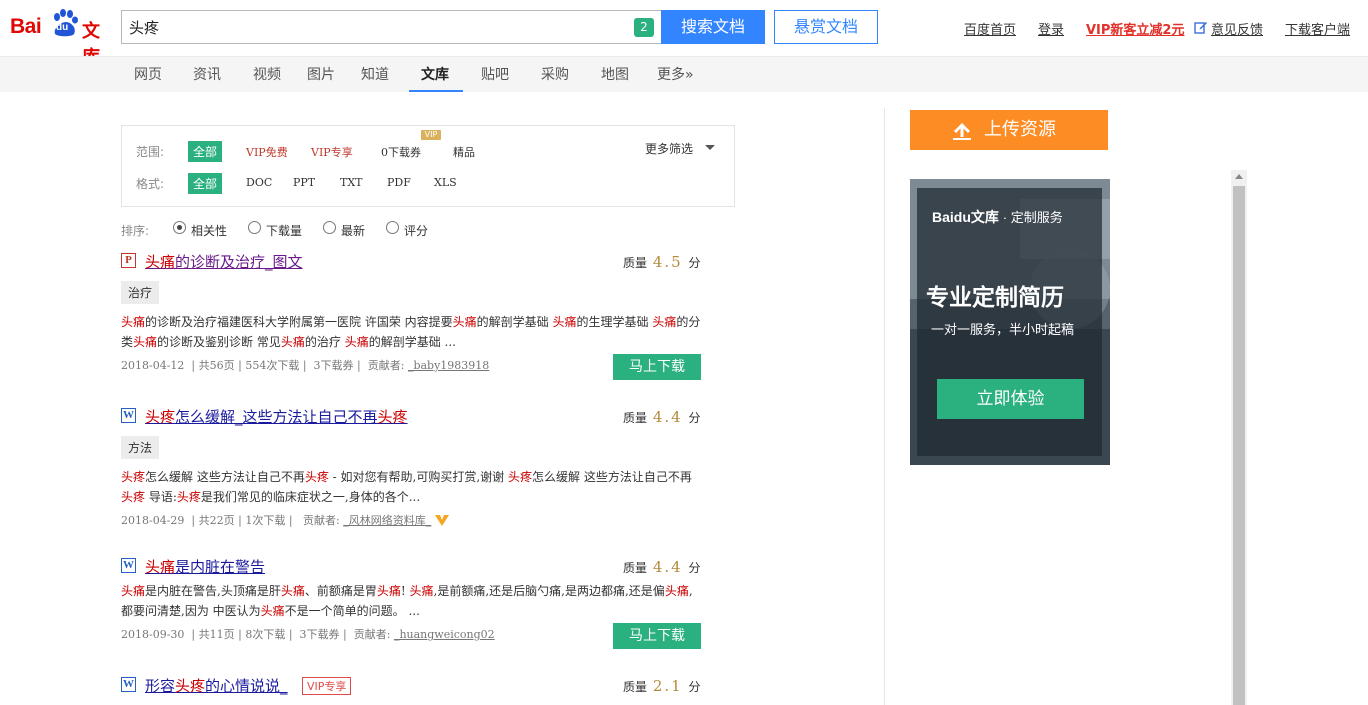  Describe the element at coordinates (207, 78) in the screenshot. I see `nav-item-news: 资讯` at that location.